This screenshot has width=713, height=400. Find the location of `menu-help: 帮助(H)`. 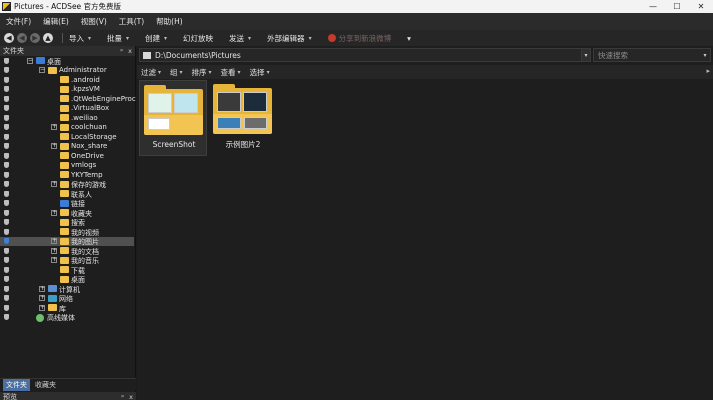

menu-help: 帮助(H) is located at coordinates (169, 21).